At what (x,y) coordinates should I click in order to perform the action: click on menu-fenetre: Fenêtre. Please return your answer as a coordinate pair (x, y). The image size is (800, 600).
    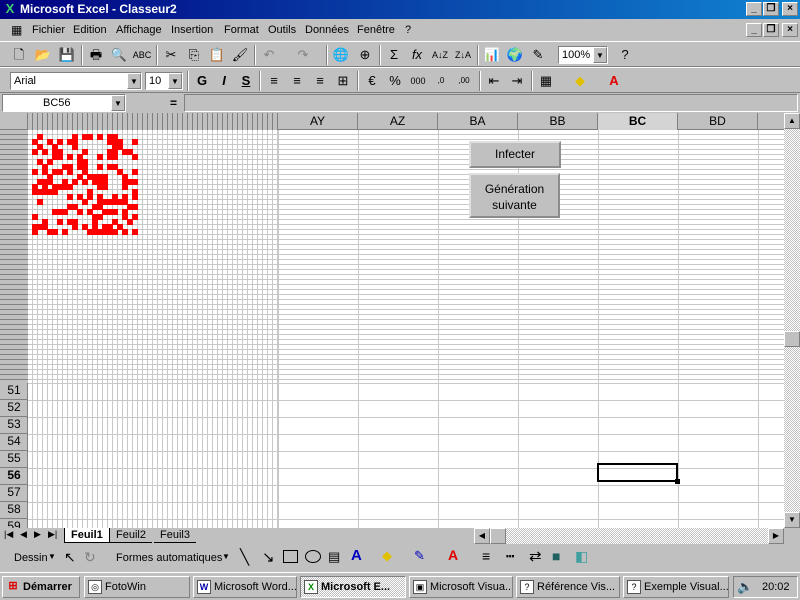
    Looking at the image, I should click on (376, 30).